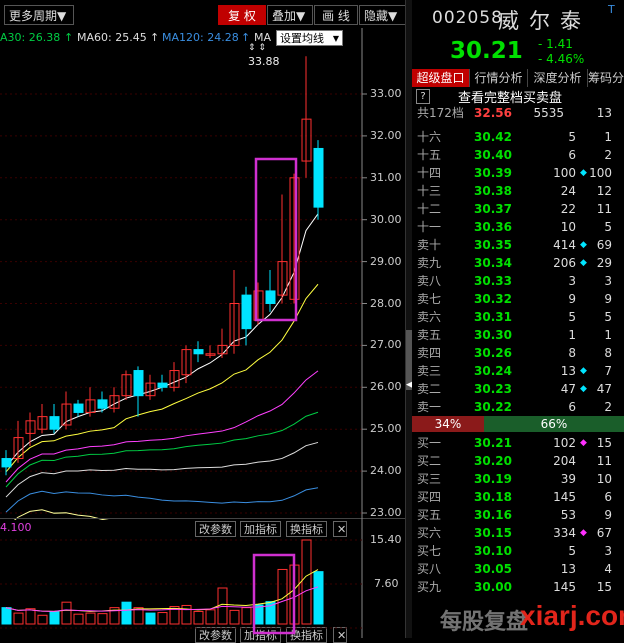 The width and height of the screenshot is (624, 643). Describe the element at coordinates (518, 497) in the screenshot. I see `bid-row: 买四 30.18 145 6` at that location.